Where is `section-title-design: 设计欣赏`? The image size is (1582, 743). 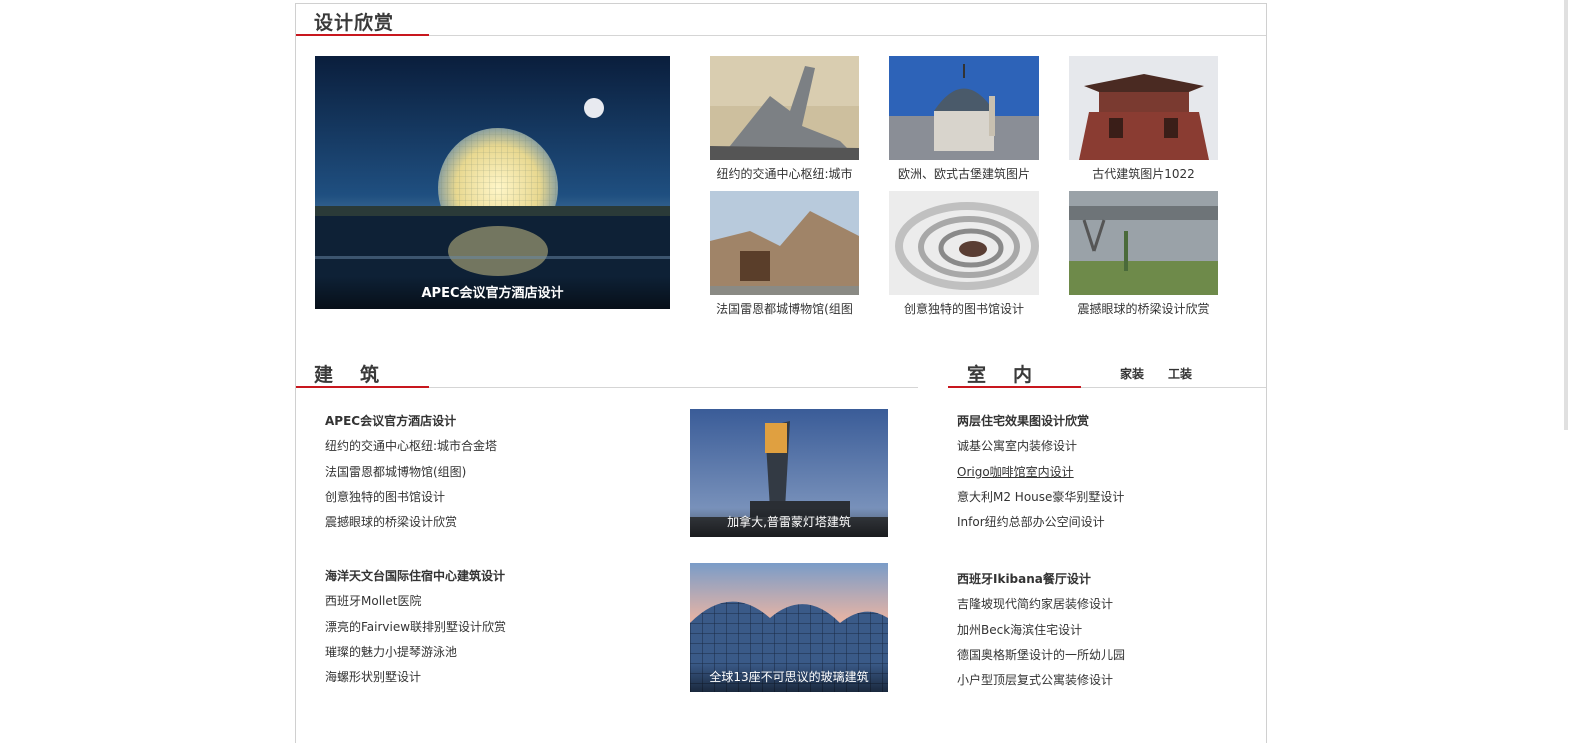 section-title-design: 设计欣赏 is located at coordinates (354, 23).